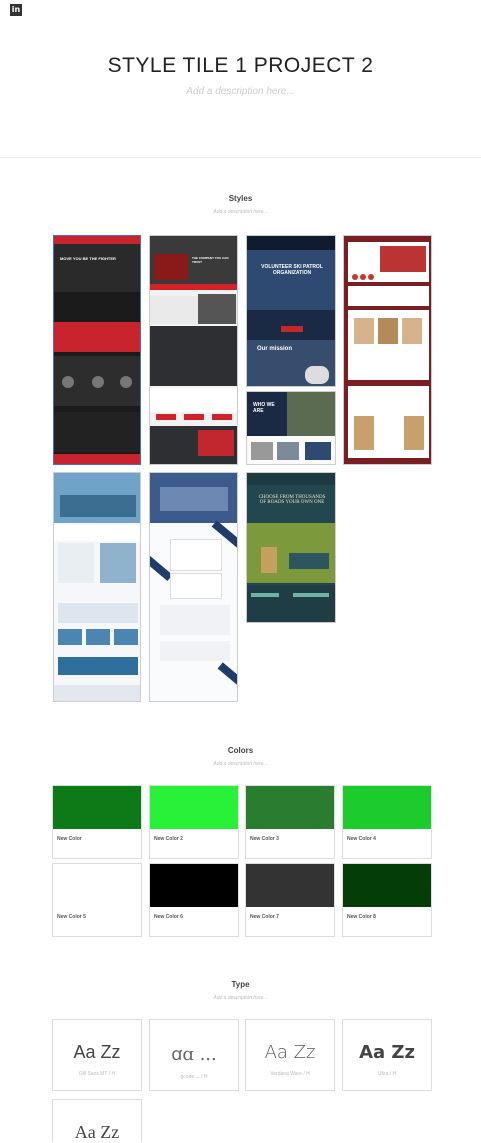 This screenshot has height=1143, width=481. I want to click on page-title: STYLE TILE 1 PROJECT 2, so click(240, 66).